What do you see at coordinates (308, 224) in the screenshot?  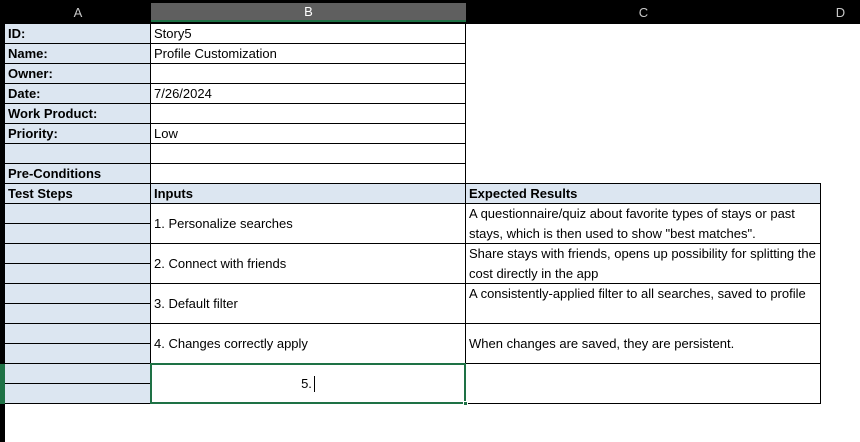 I see `step-input-1: 1. Personalize searches` at bounding box center [308, 224].